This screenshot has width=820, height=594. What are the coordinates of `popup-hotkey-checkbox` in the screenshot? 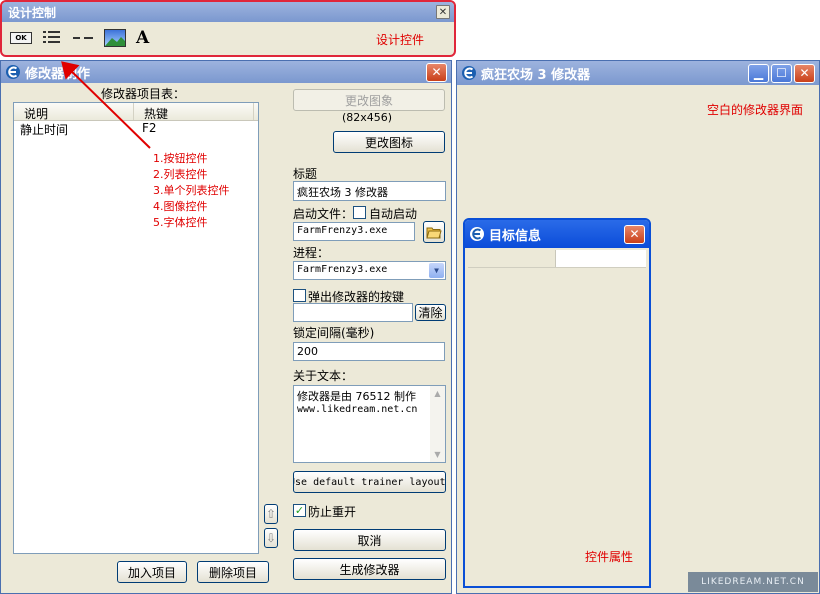 It's located at (299, 295).